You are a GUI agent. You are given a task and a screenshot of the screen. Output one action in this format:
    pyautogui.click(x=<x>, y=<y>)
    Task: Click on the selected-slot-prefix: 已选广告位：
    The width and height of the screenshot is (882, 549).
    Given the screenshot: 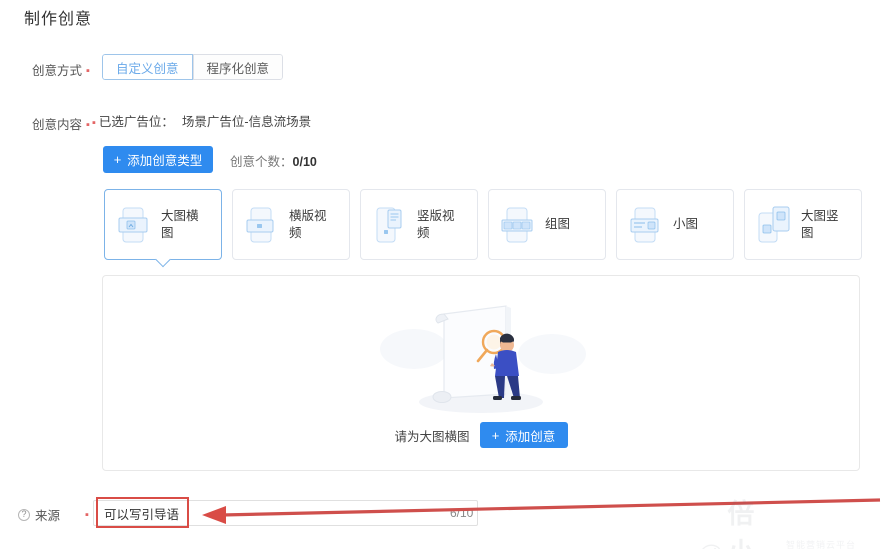 What is the action you would take?
    pyautogui.click(x=136, y=122)
    